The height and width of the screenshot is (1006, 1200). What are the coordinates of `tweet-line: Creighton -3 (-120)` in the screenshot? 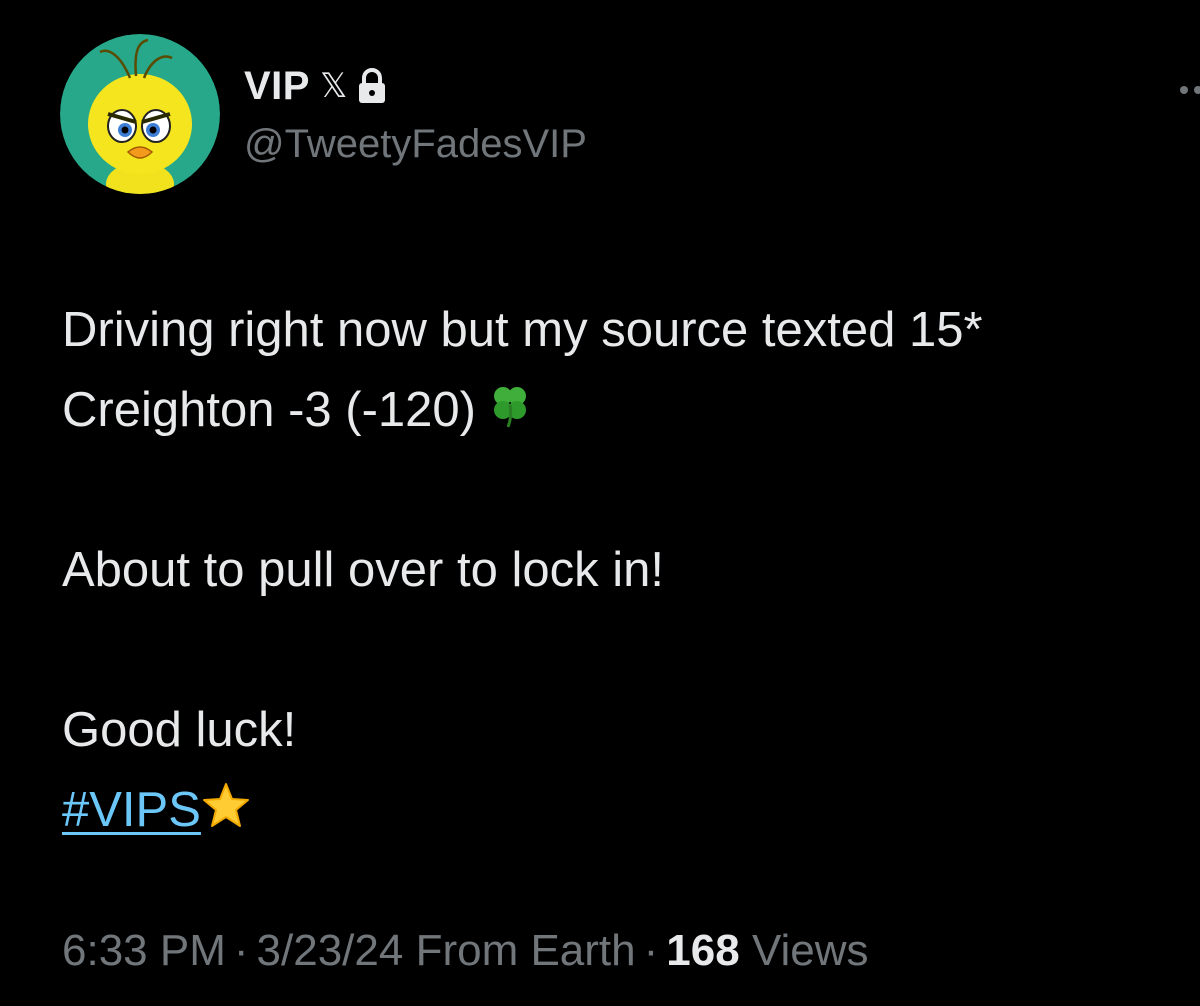 It's located at (631, 410).